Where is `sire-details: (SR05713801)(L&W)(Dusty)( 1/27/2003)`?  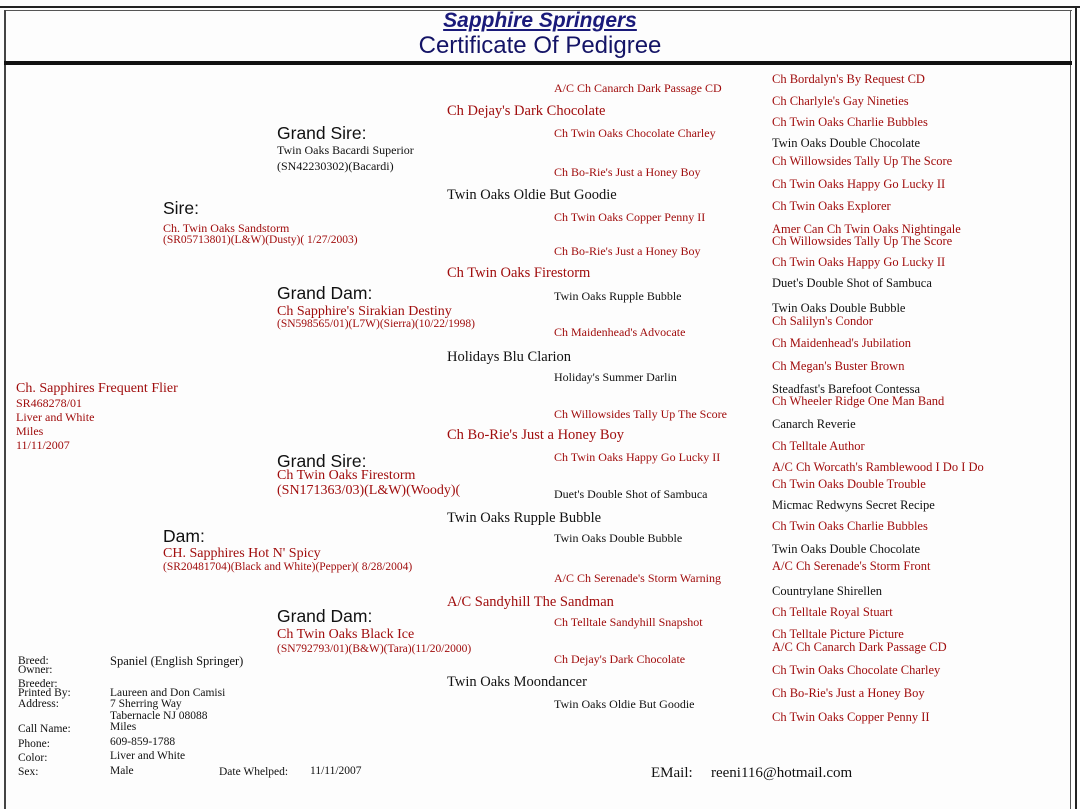
sire-details: (SR05713801)(L&W)(Dusty)( 1/27/2003) is located at coordinates (260, 240).